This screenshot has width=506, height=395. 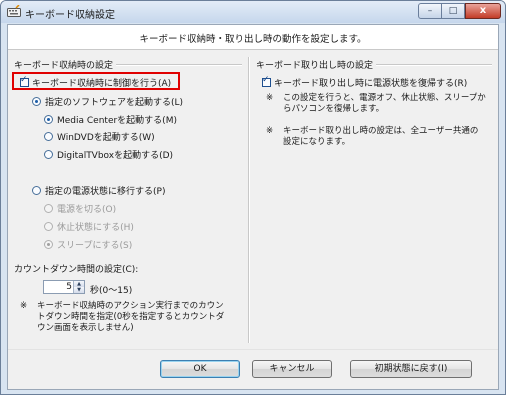 I want to click on button-area-divider, so click(x=253, y=349).